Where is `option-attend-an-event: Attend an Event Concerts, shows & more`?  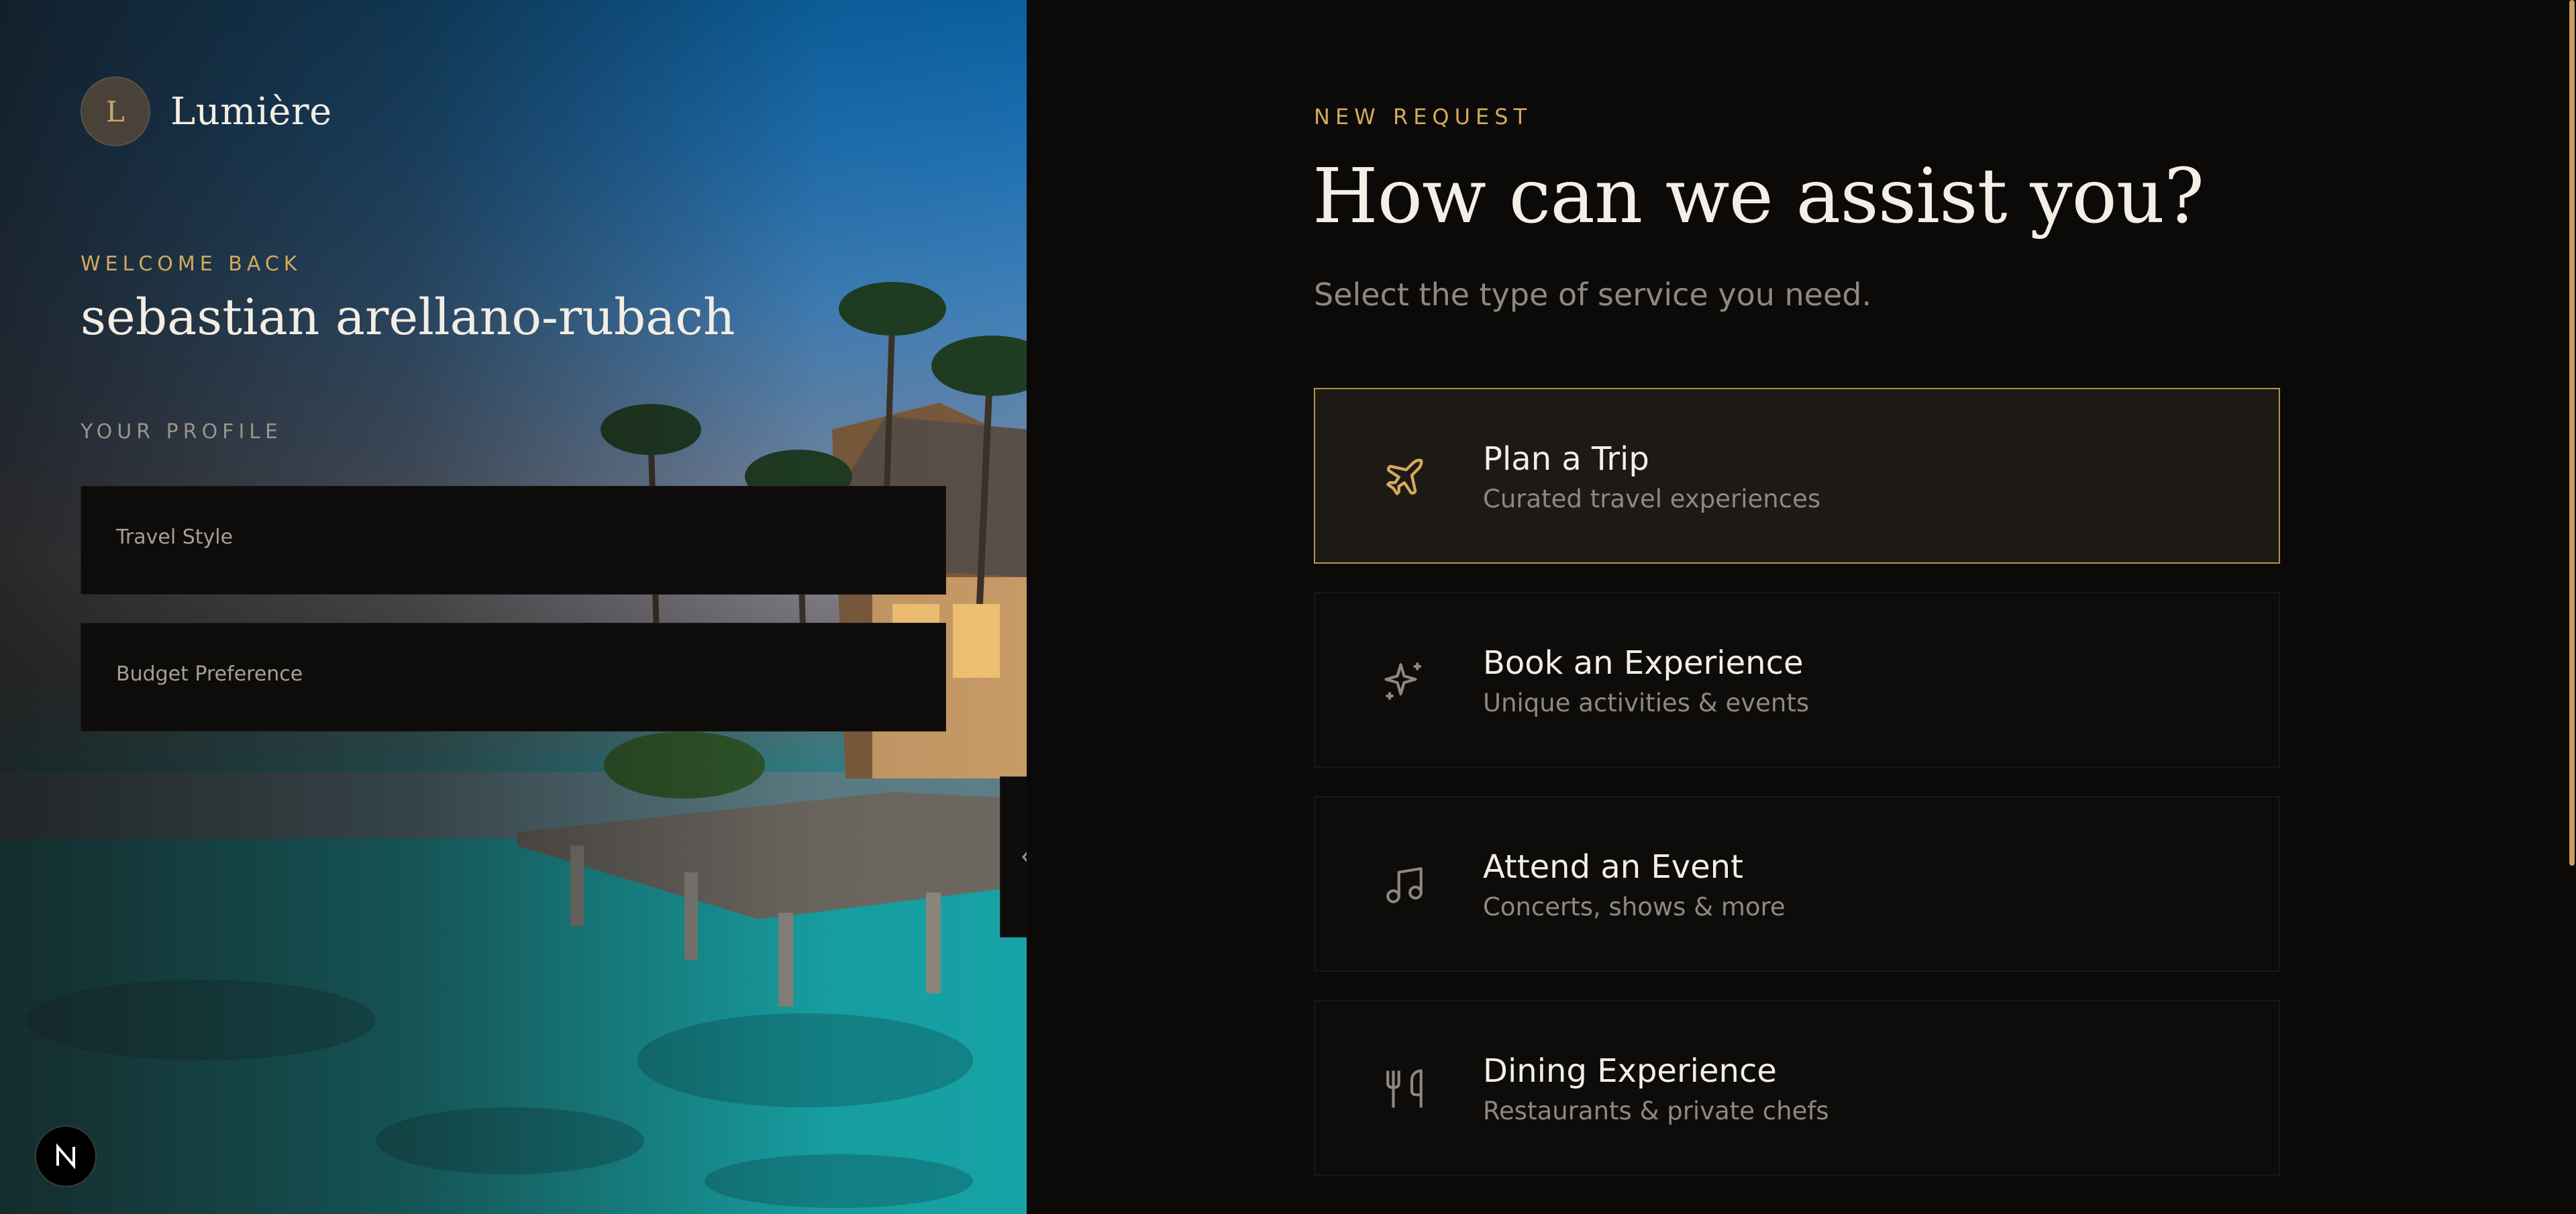
option-attend-an-event: Attend an Event Concerts, shows & more is located at coordinates (1797, 884).